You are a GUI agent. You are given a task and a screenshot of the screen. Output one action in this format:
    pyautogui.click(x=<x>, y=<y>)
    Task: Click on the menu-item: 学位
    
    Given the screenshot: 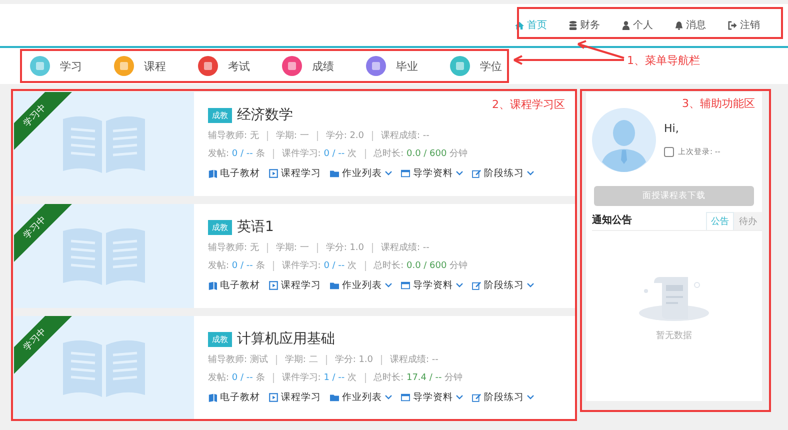 What is the action you would take?
    pyautogui.click(x=492, y=66)
    